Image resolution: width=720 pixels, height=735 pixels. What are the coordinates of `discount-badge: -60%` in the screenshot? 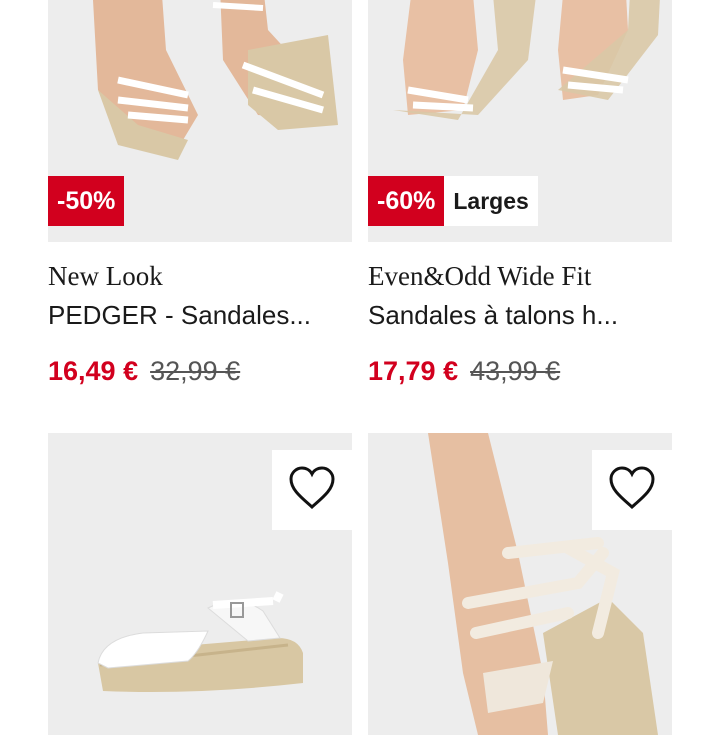 It's located at (406, 201).